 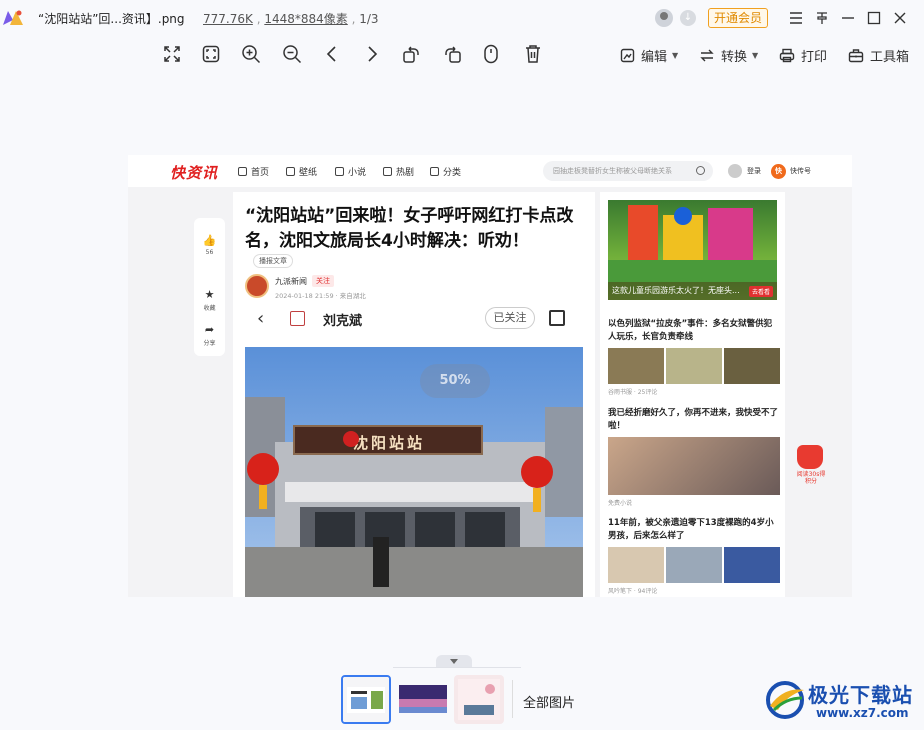 What do you see at coordinates (549, 701) in the screenshot?
I see `all-images-button: 全部图片` at bounding box center [549, 701].